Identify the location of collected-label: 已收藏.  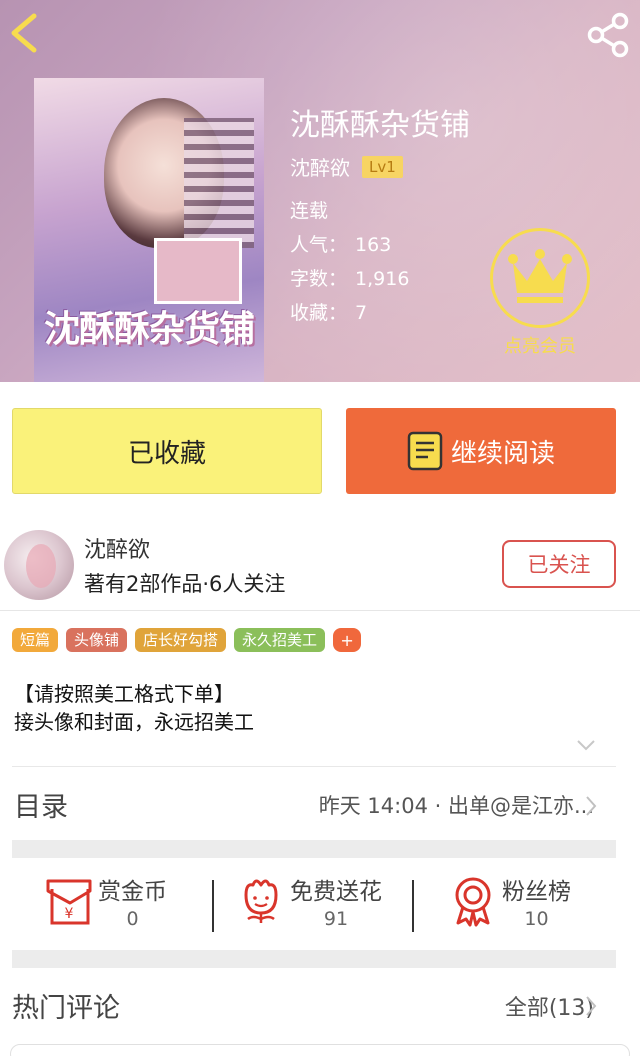
(166, 453).